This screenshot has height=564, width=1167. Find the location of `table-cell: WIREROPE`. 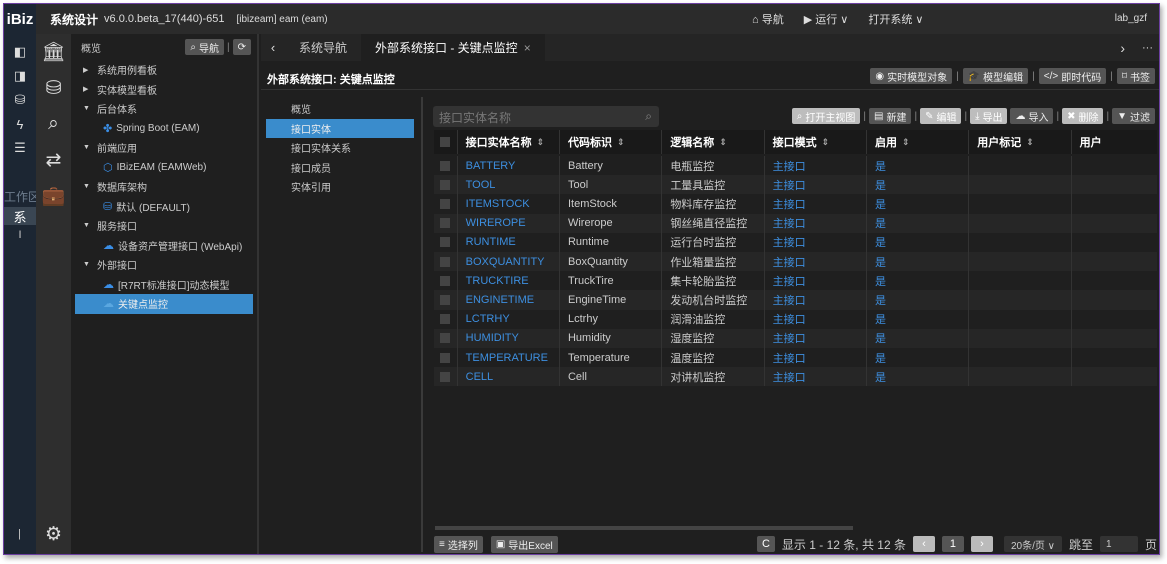

table-cell: WIREROPE is located at coordinates (509, 223).